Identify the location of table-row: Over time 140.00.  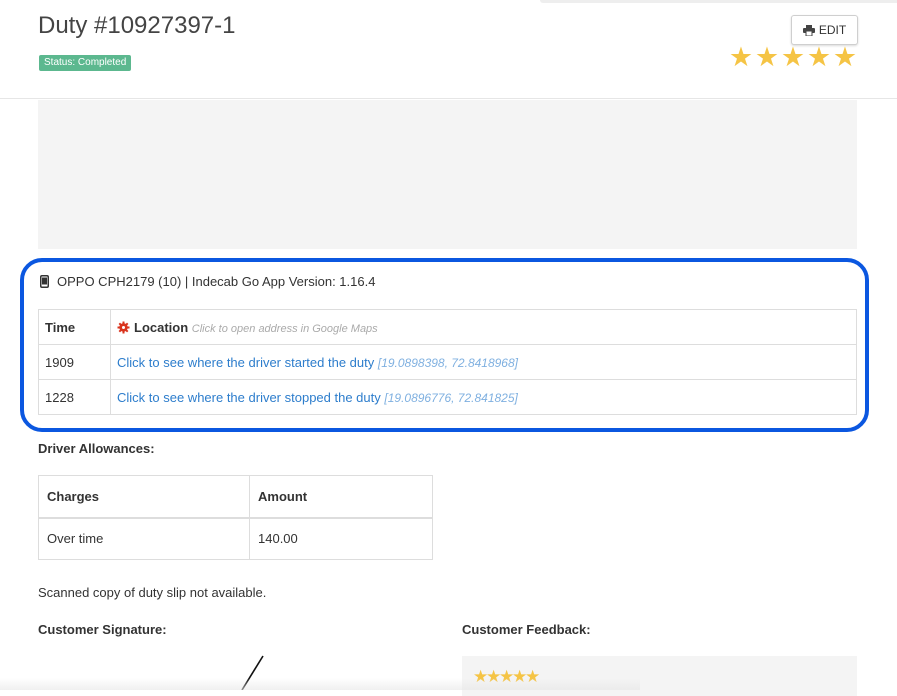
(235, 538).